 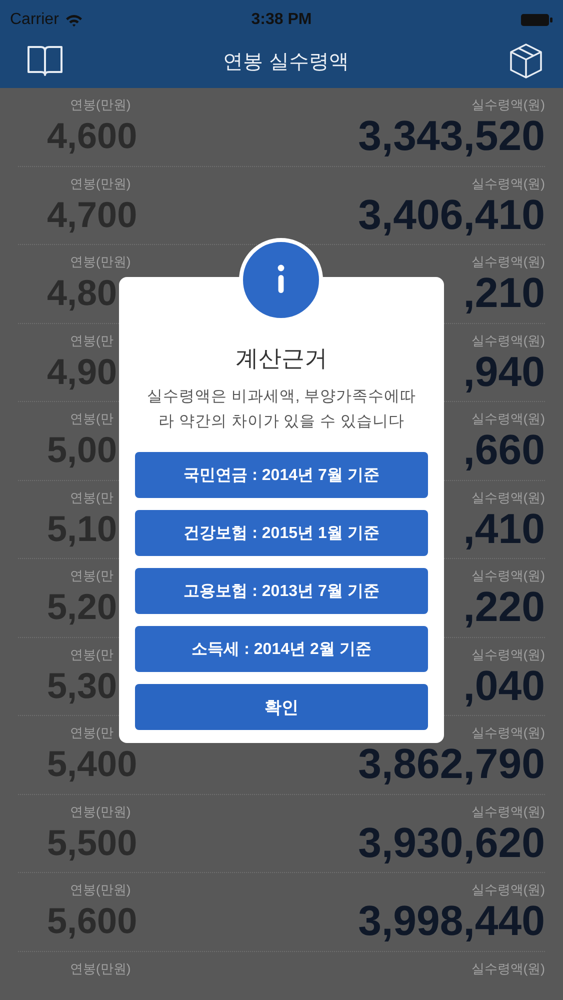 What do you see at coordinates (537, 20) in the screenshot?
I see `battery-icon` at bounding box center [537, 20].